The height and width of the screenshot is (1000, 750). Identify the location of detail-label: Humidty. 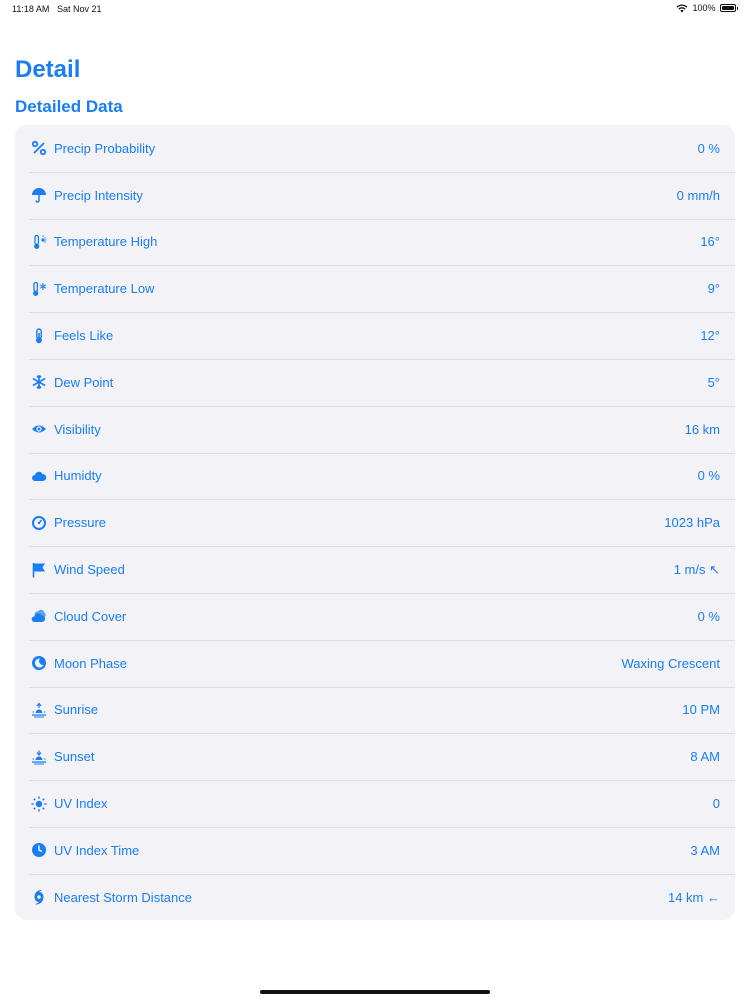
(78, 476).